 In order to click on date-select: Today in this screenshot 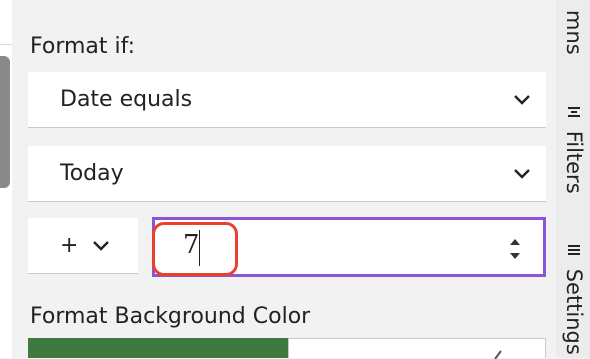, I will do `click(287, 174)`.